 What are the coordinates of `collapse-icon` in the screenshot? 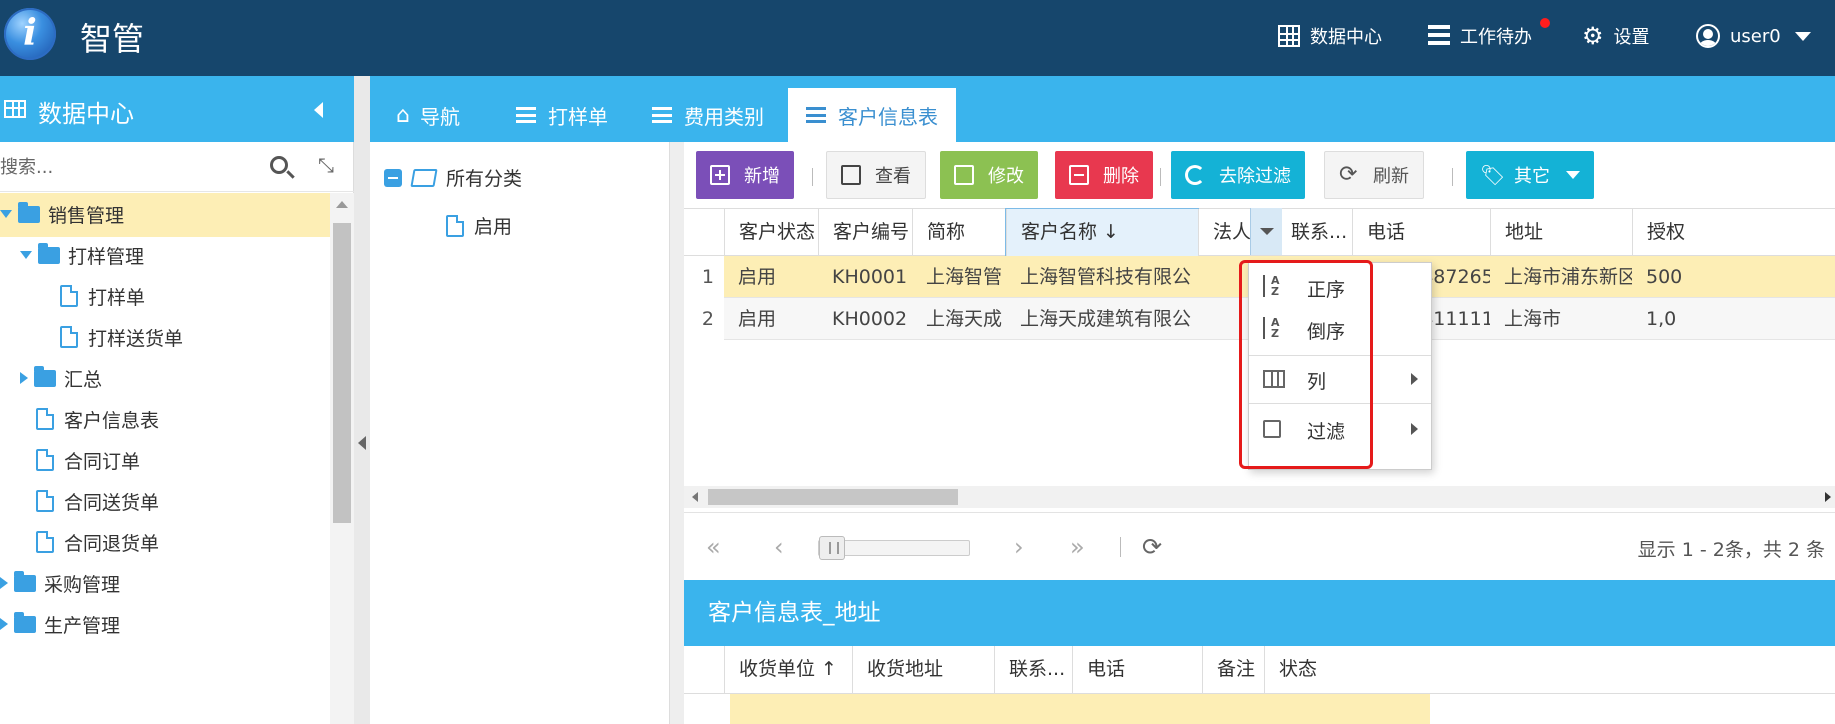 It's located at (393, 177).